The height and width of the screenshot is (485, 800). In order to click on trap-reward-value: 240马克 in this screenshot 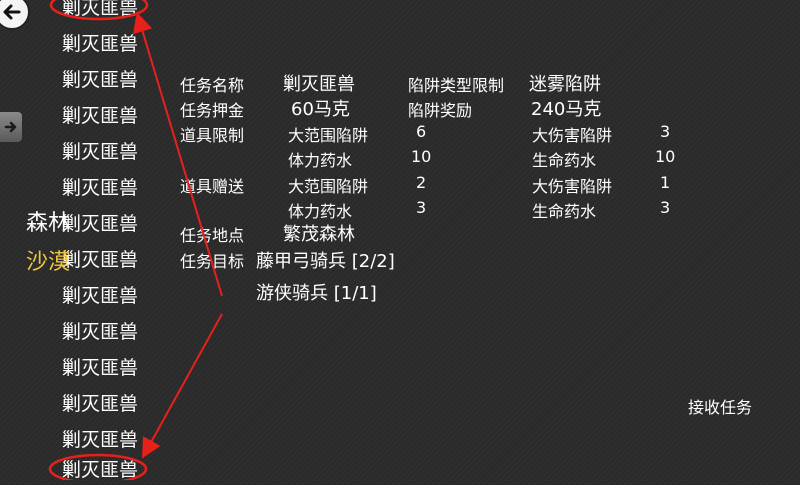, I will do `click(566, 109)`.